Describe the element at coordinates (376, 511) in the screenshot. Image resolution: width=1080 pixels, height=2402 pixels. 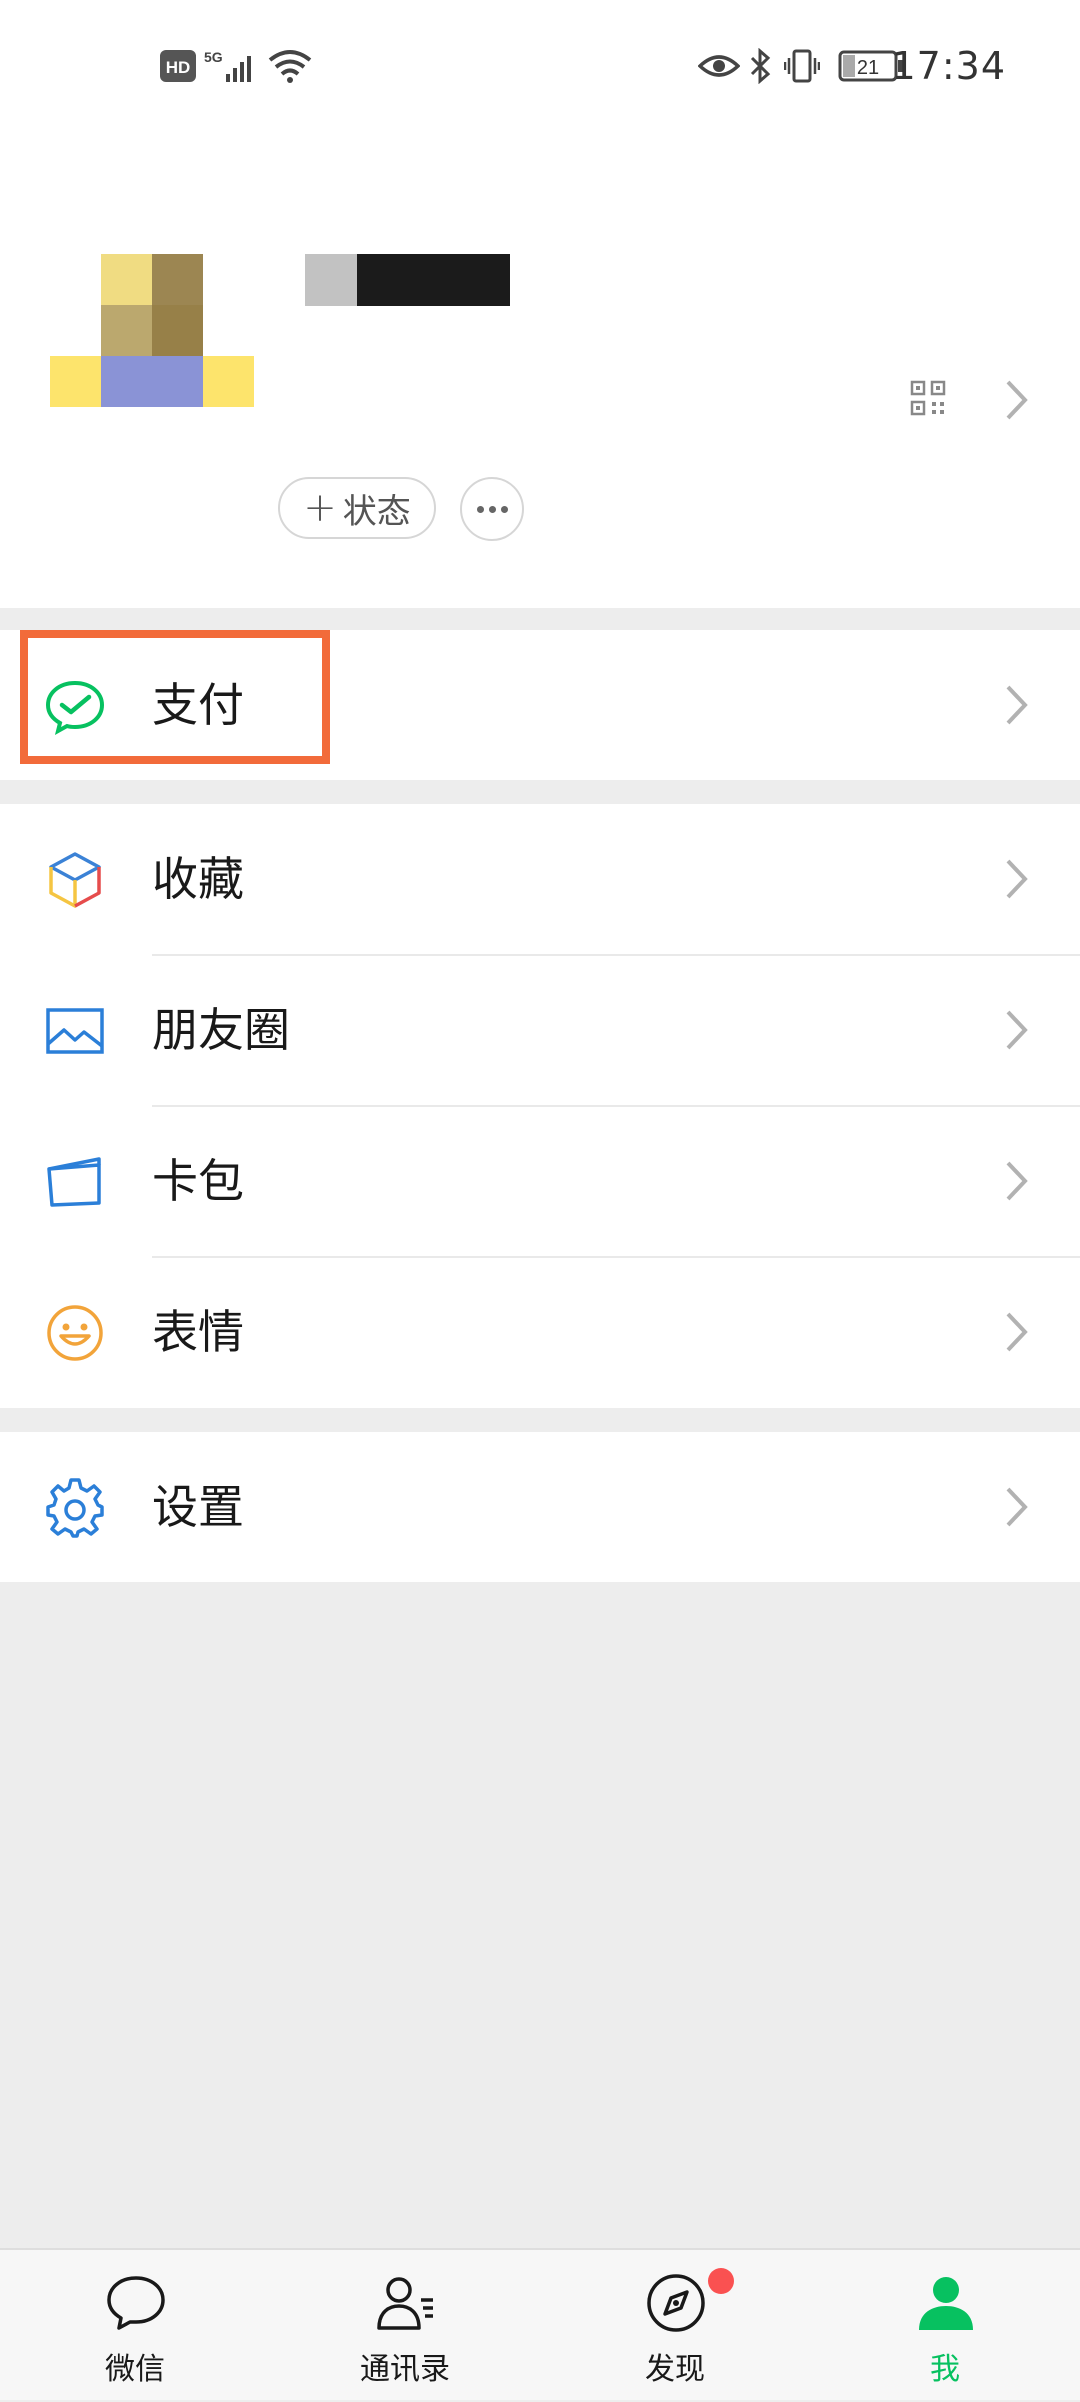
I see `status-button-label: 状态` at that location.